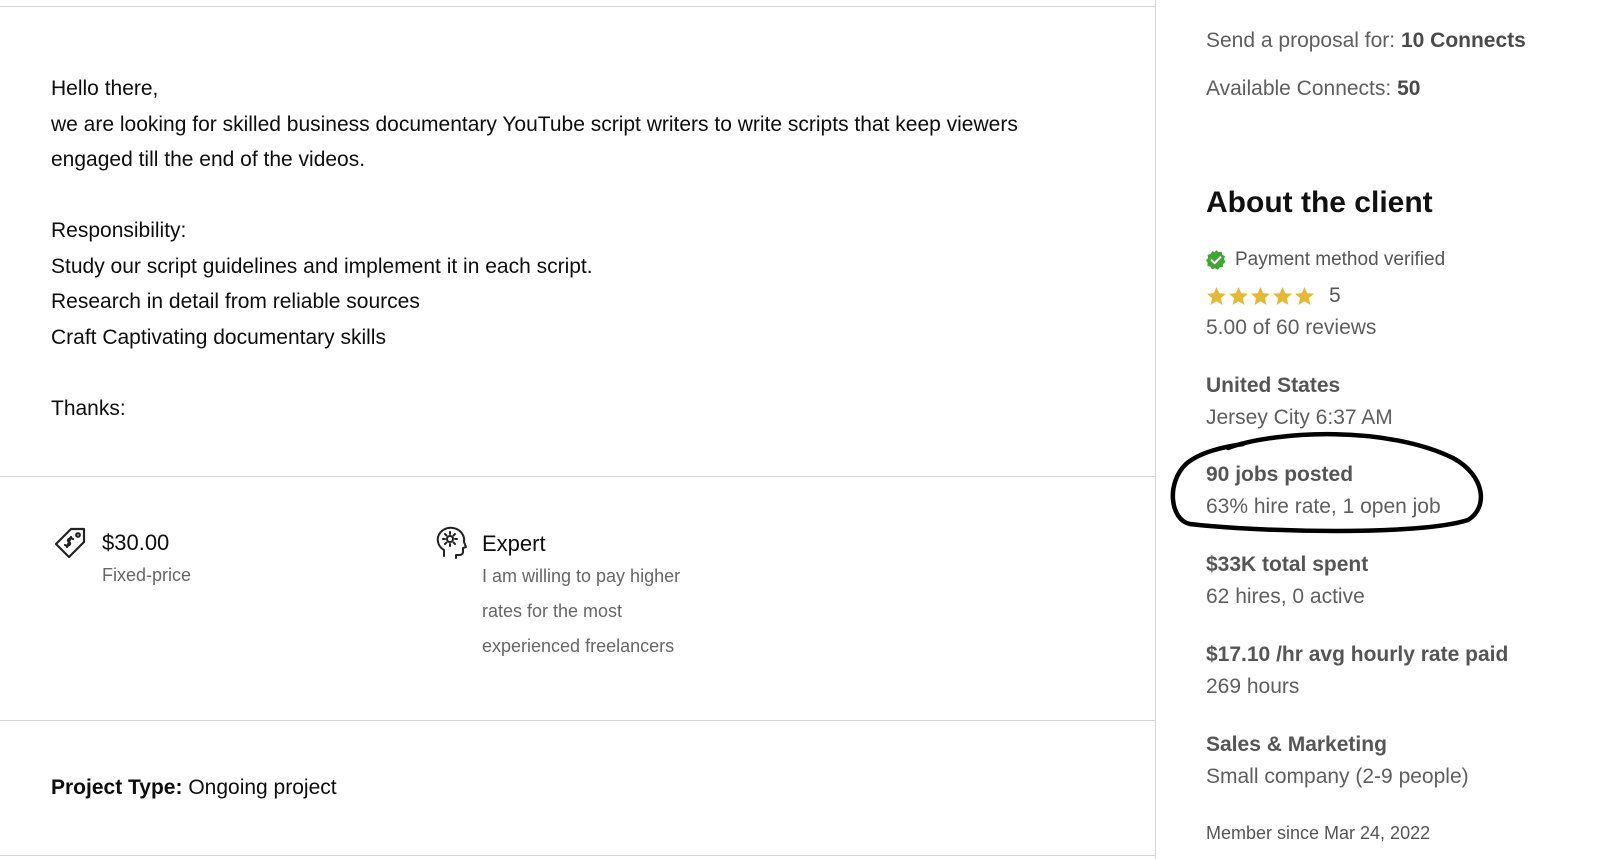 This screenshot has width=1600, height=859. Describe the element at coordinates (1296, 744) in the screenshot. I see `client-industry: Sales & Marketing` at that location.